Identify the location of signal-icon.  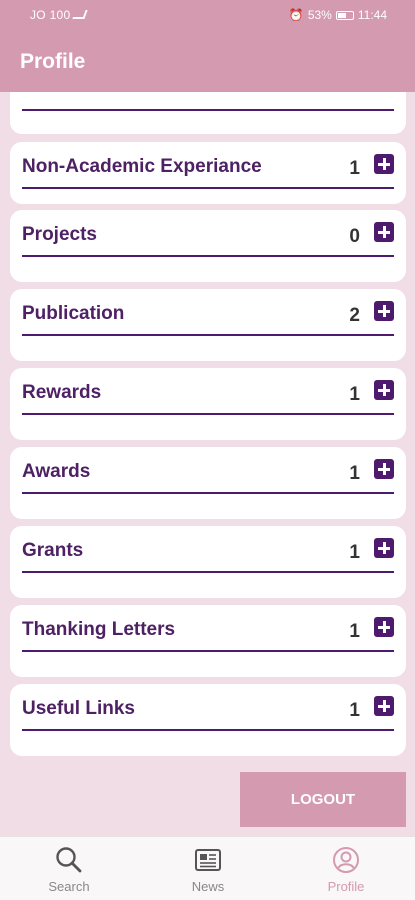
(80, 14).